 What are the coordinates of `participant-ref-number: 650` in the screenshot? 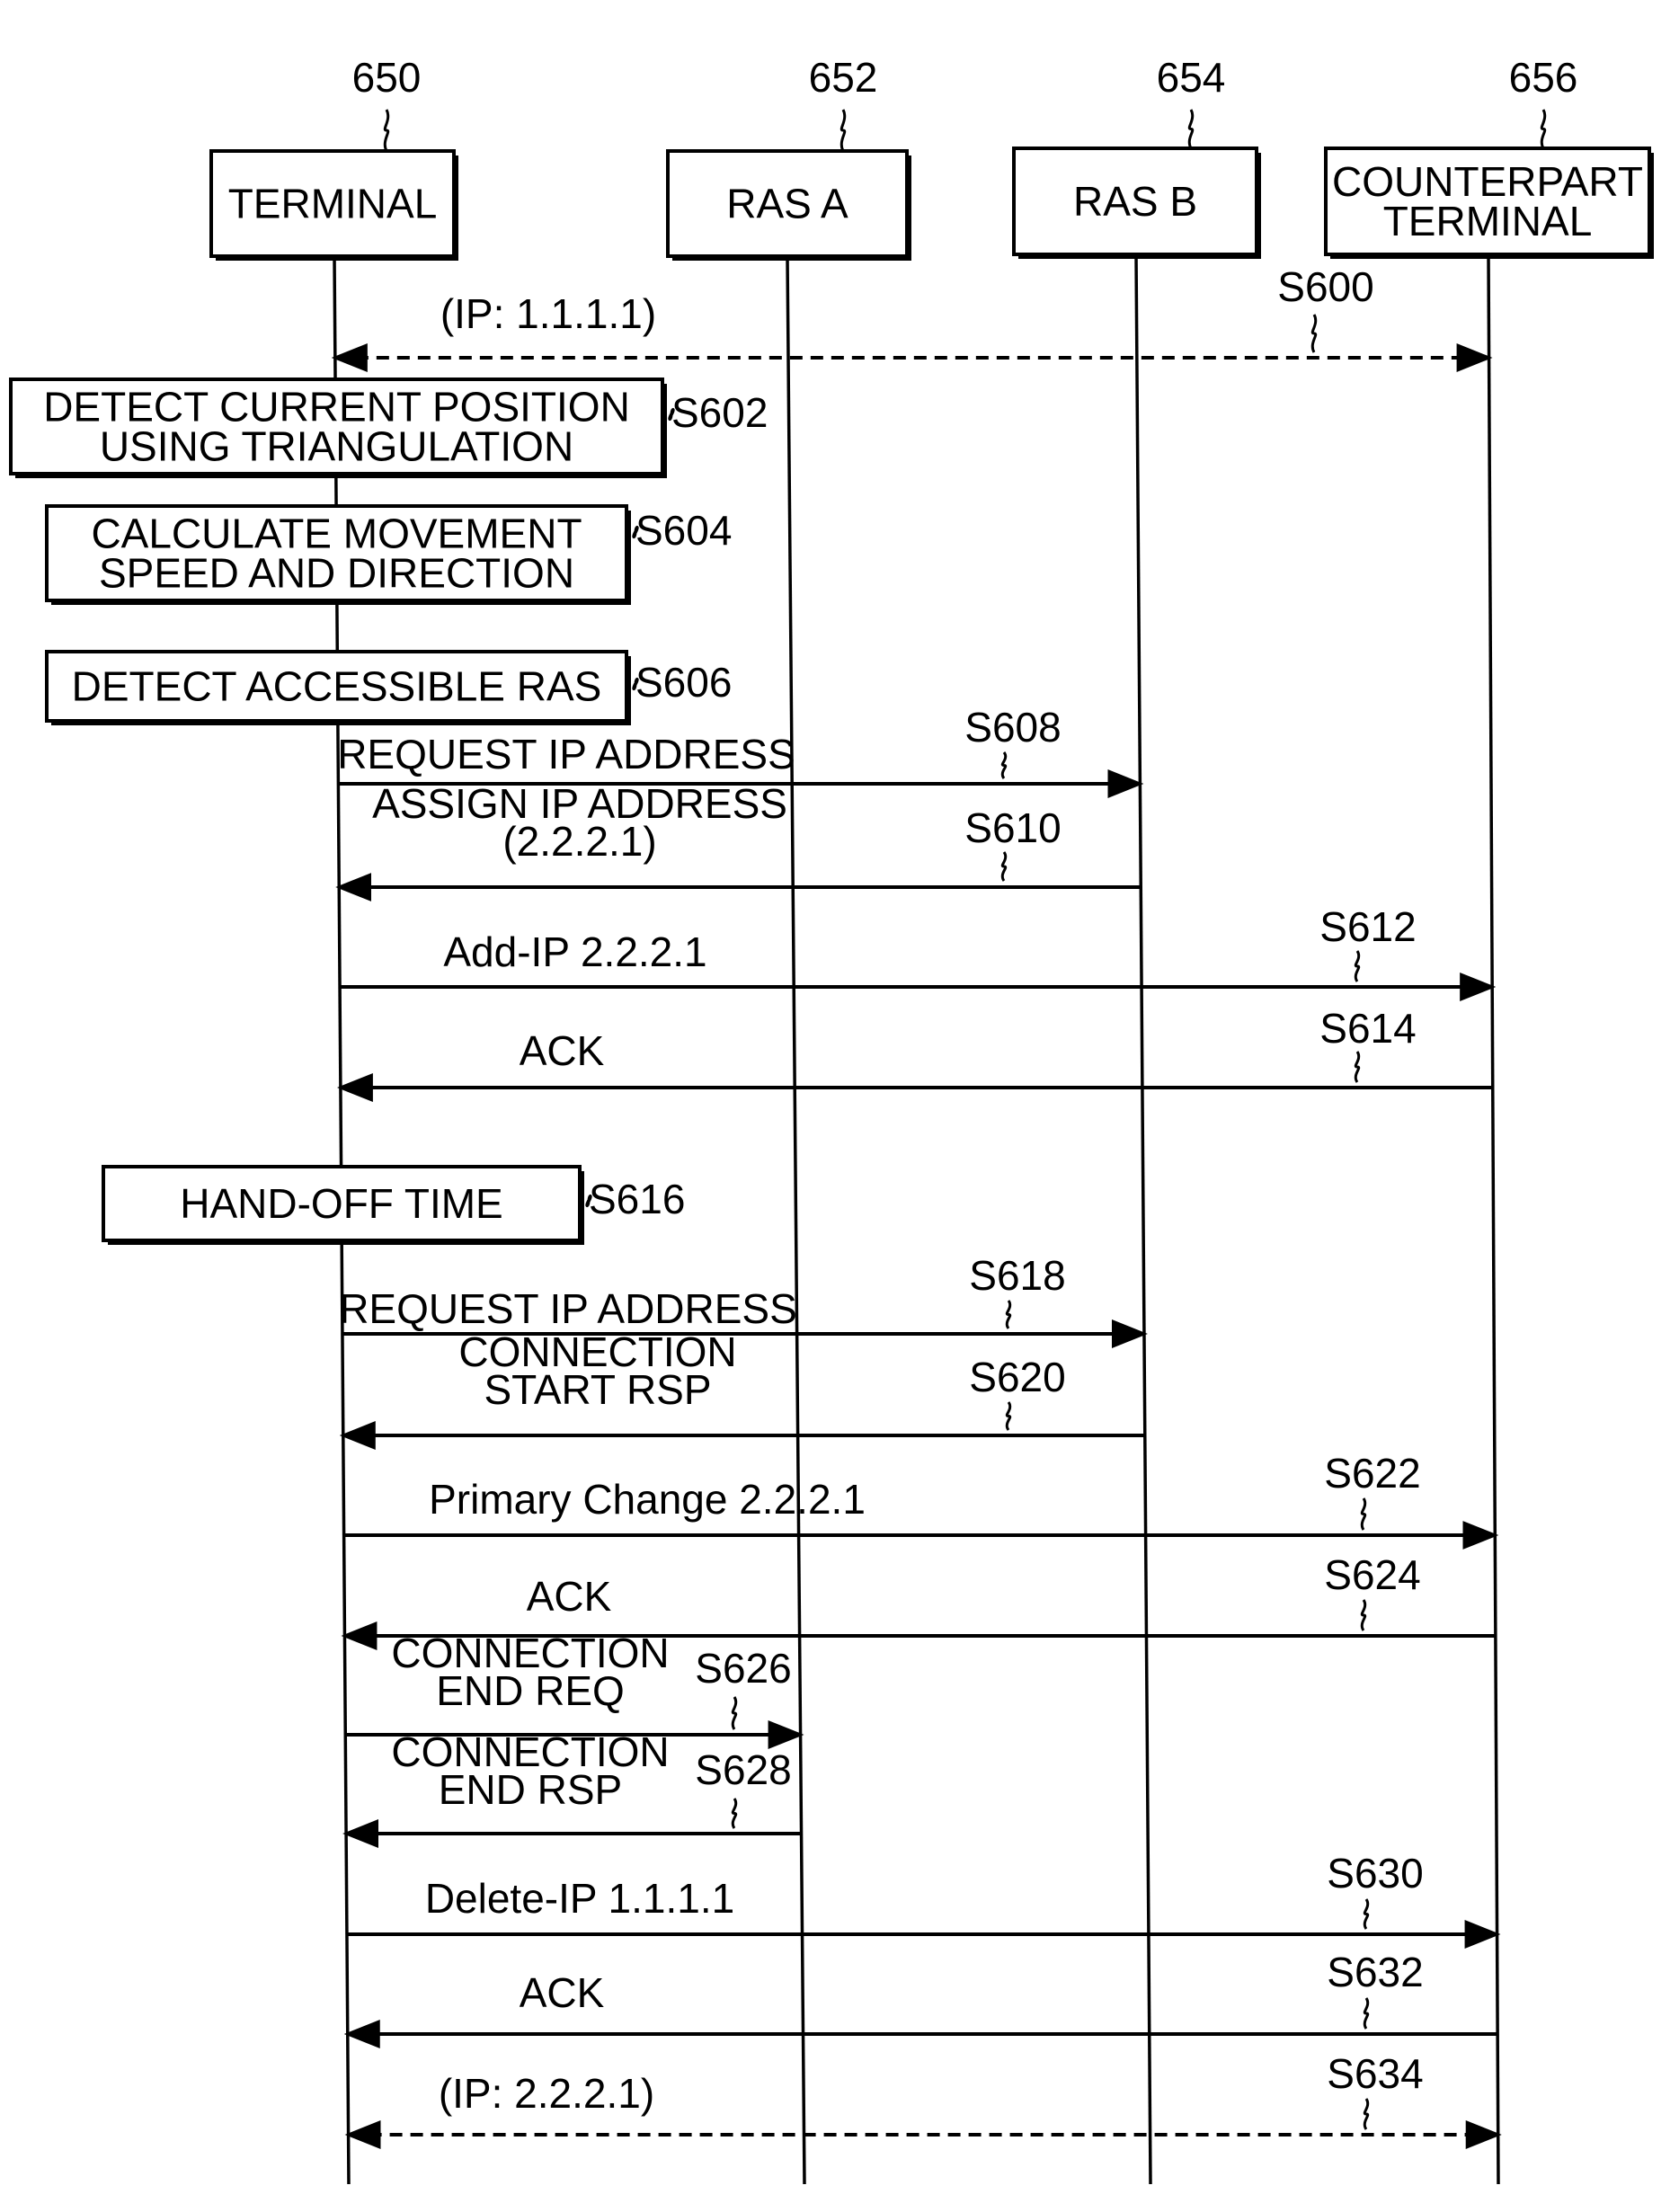 It's located at (387, 77).